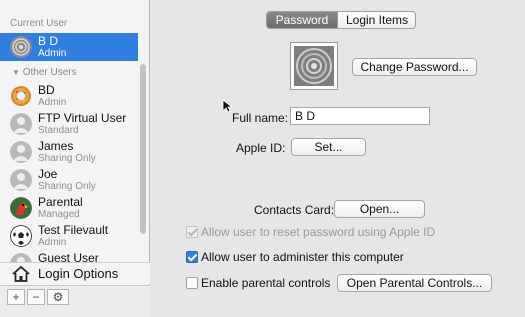 Image resolution: width=525 pixels, height=317 pixels. I want to click on user-row-parental: Parental Managed, so click(69, 208).